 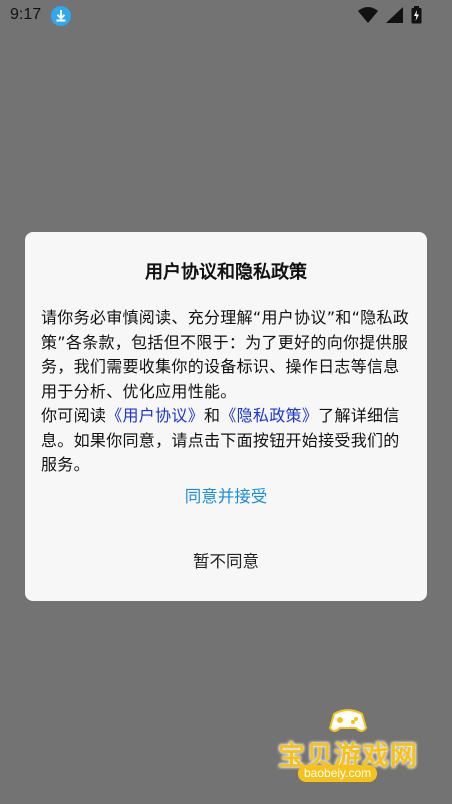 I want to click on user-agreement-link: 《用户协议》, so click(x=155, y=415).